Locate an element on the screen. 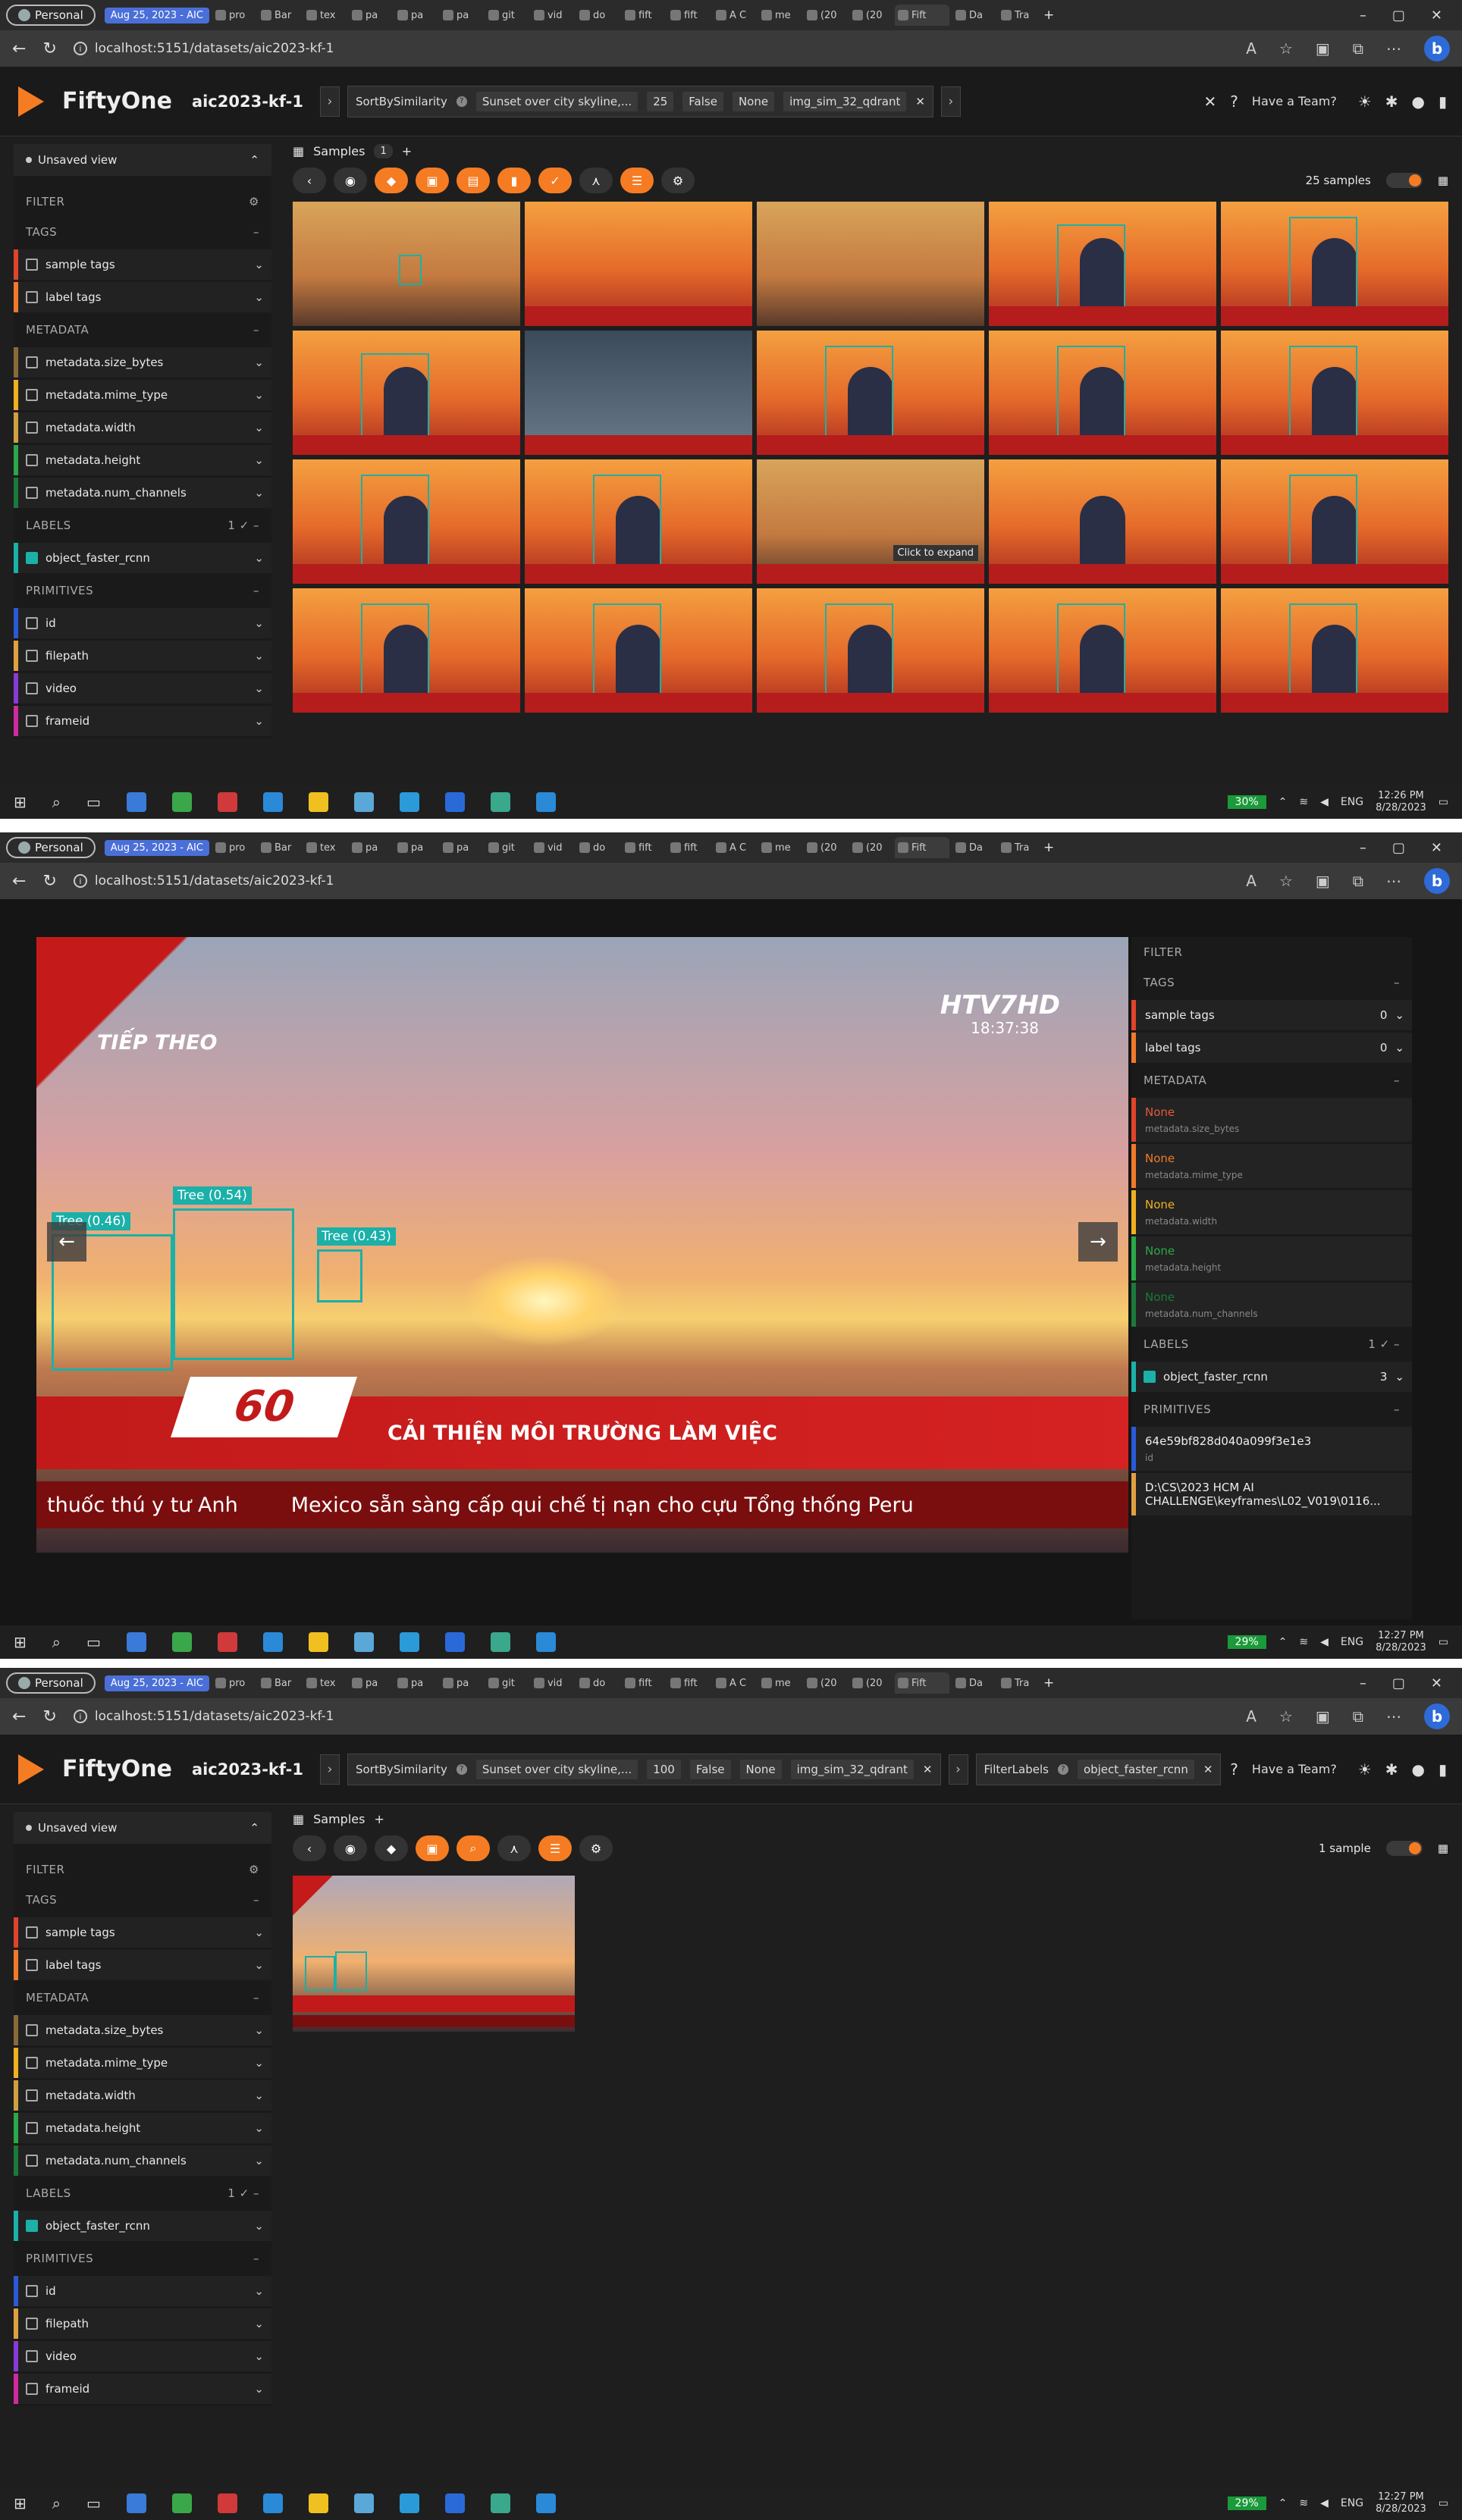 The height and width of the screenshot is (2520, 1462). have-team-link: Have a Team? is located at coordinates (1294, 1769).